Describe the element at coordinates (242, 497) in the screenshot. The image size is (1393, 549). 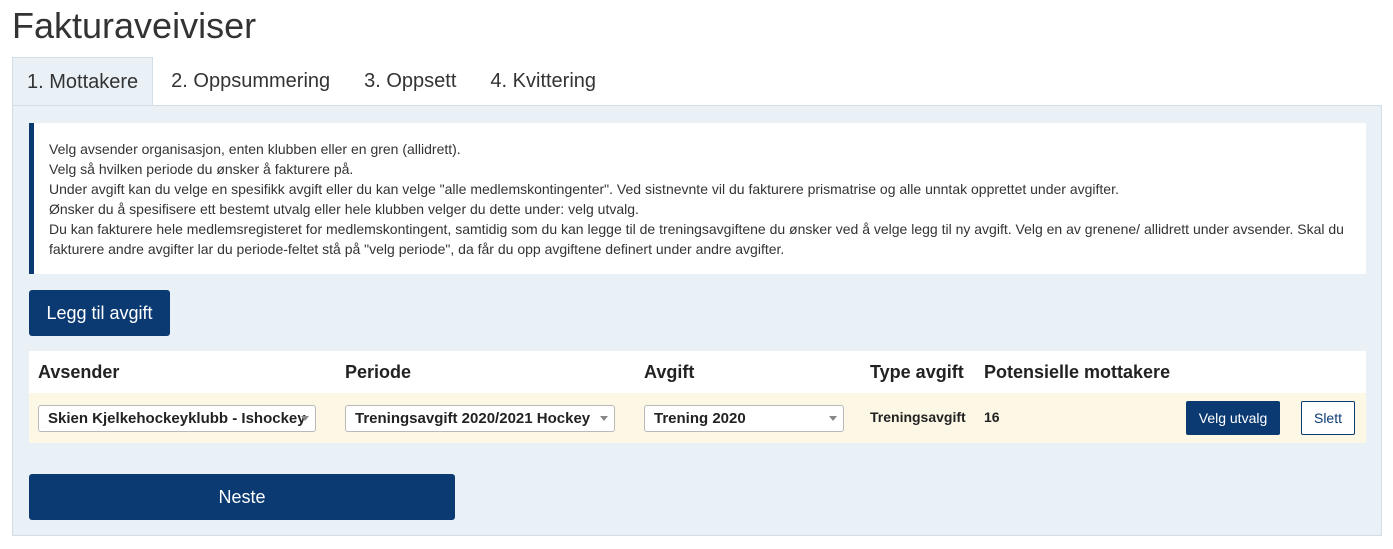
I see `next-button: Neste` at that location.